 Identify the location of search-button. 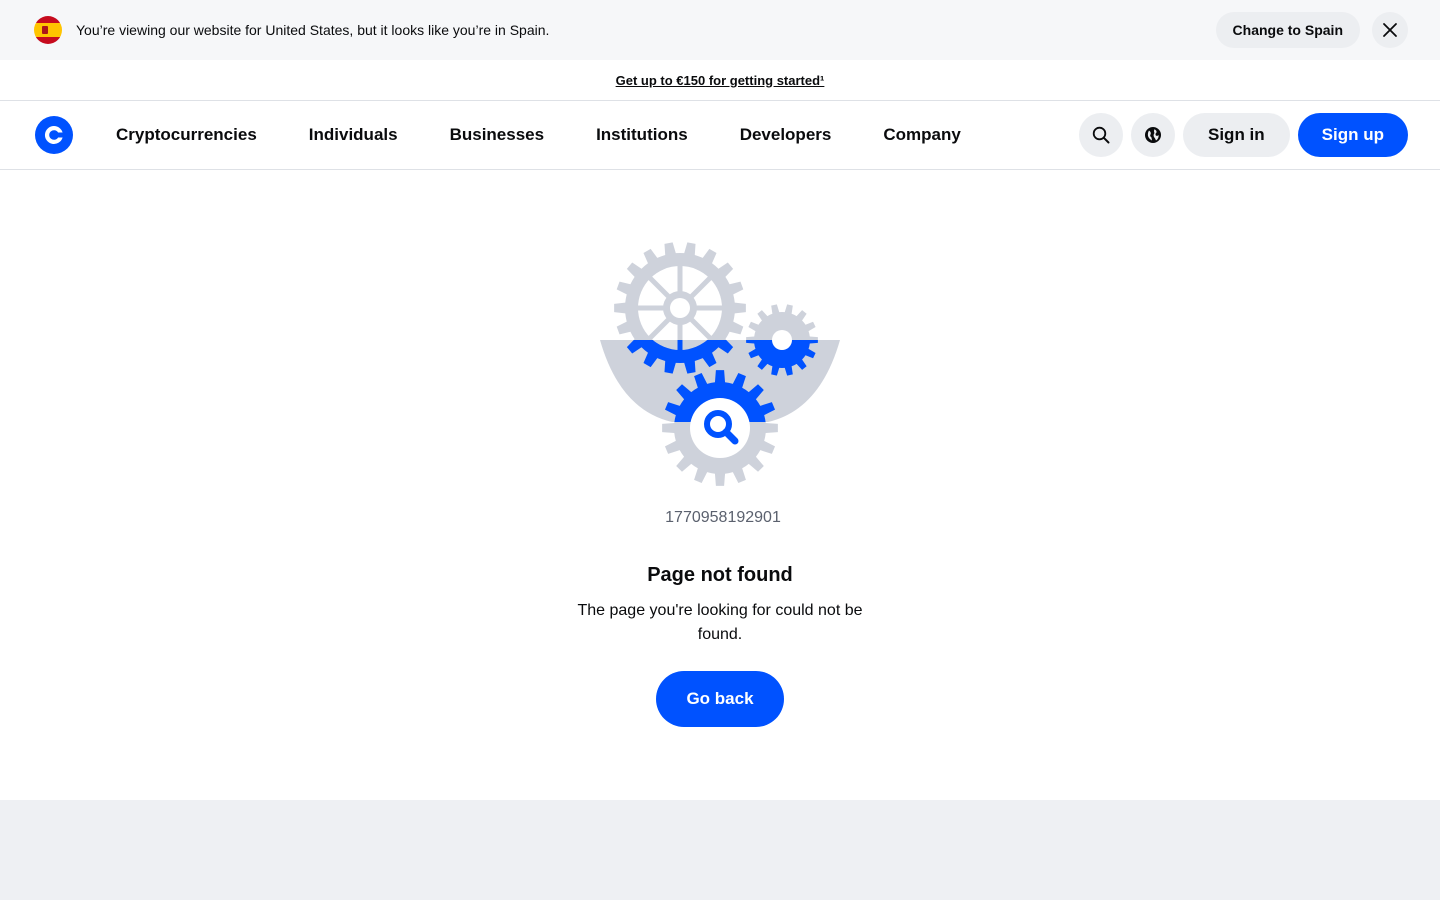
(1101, 135).